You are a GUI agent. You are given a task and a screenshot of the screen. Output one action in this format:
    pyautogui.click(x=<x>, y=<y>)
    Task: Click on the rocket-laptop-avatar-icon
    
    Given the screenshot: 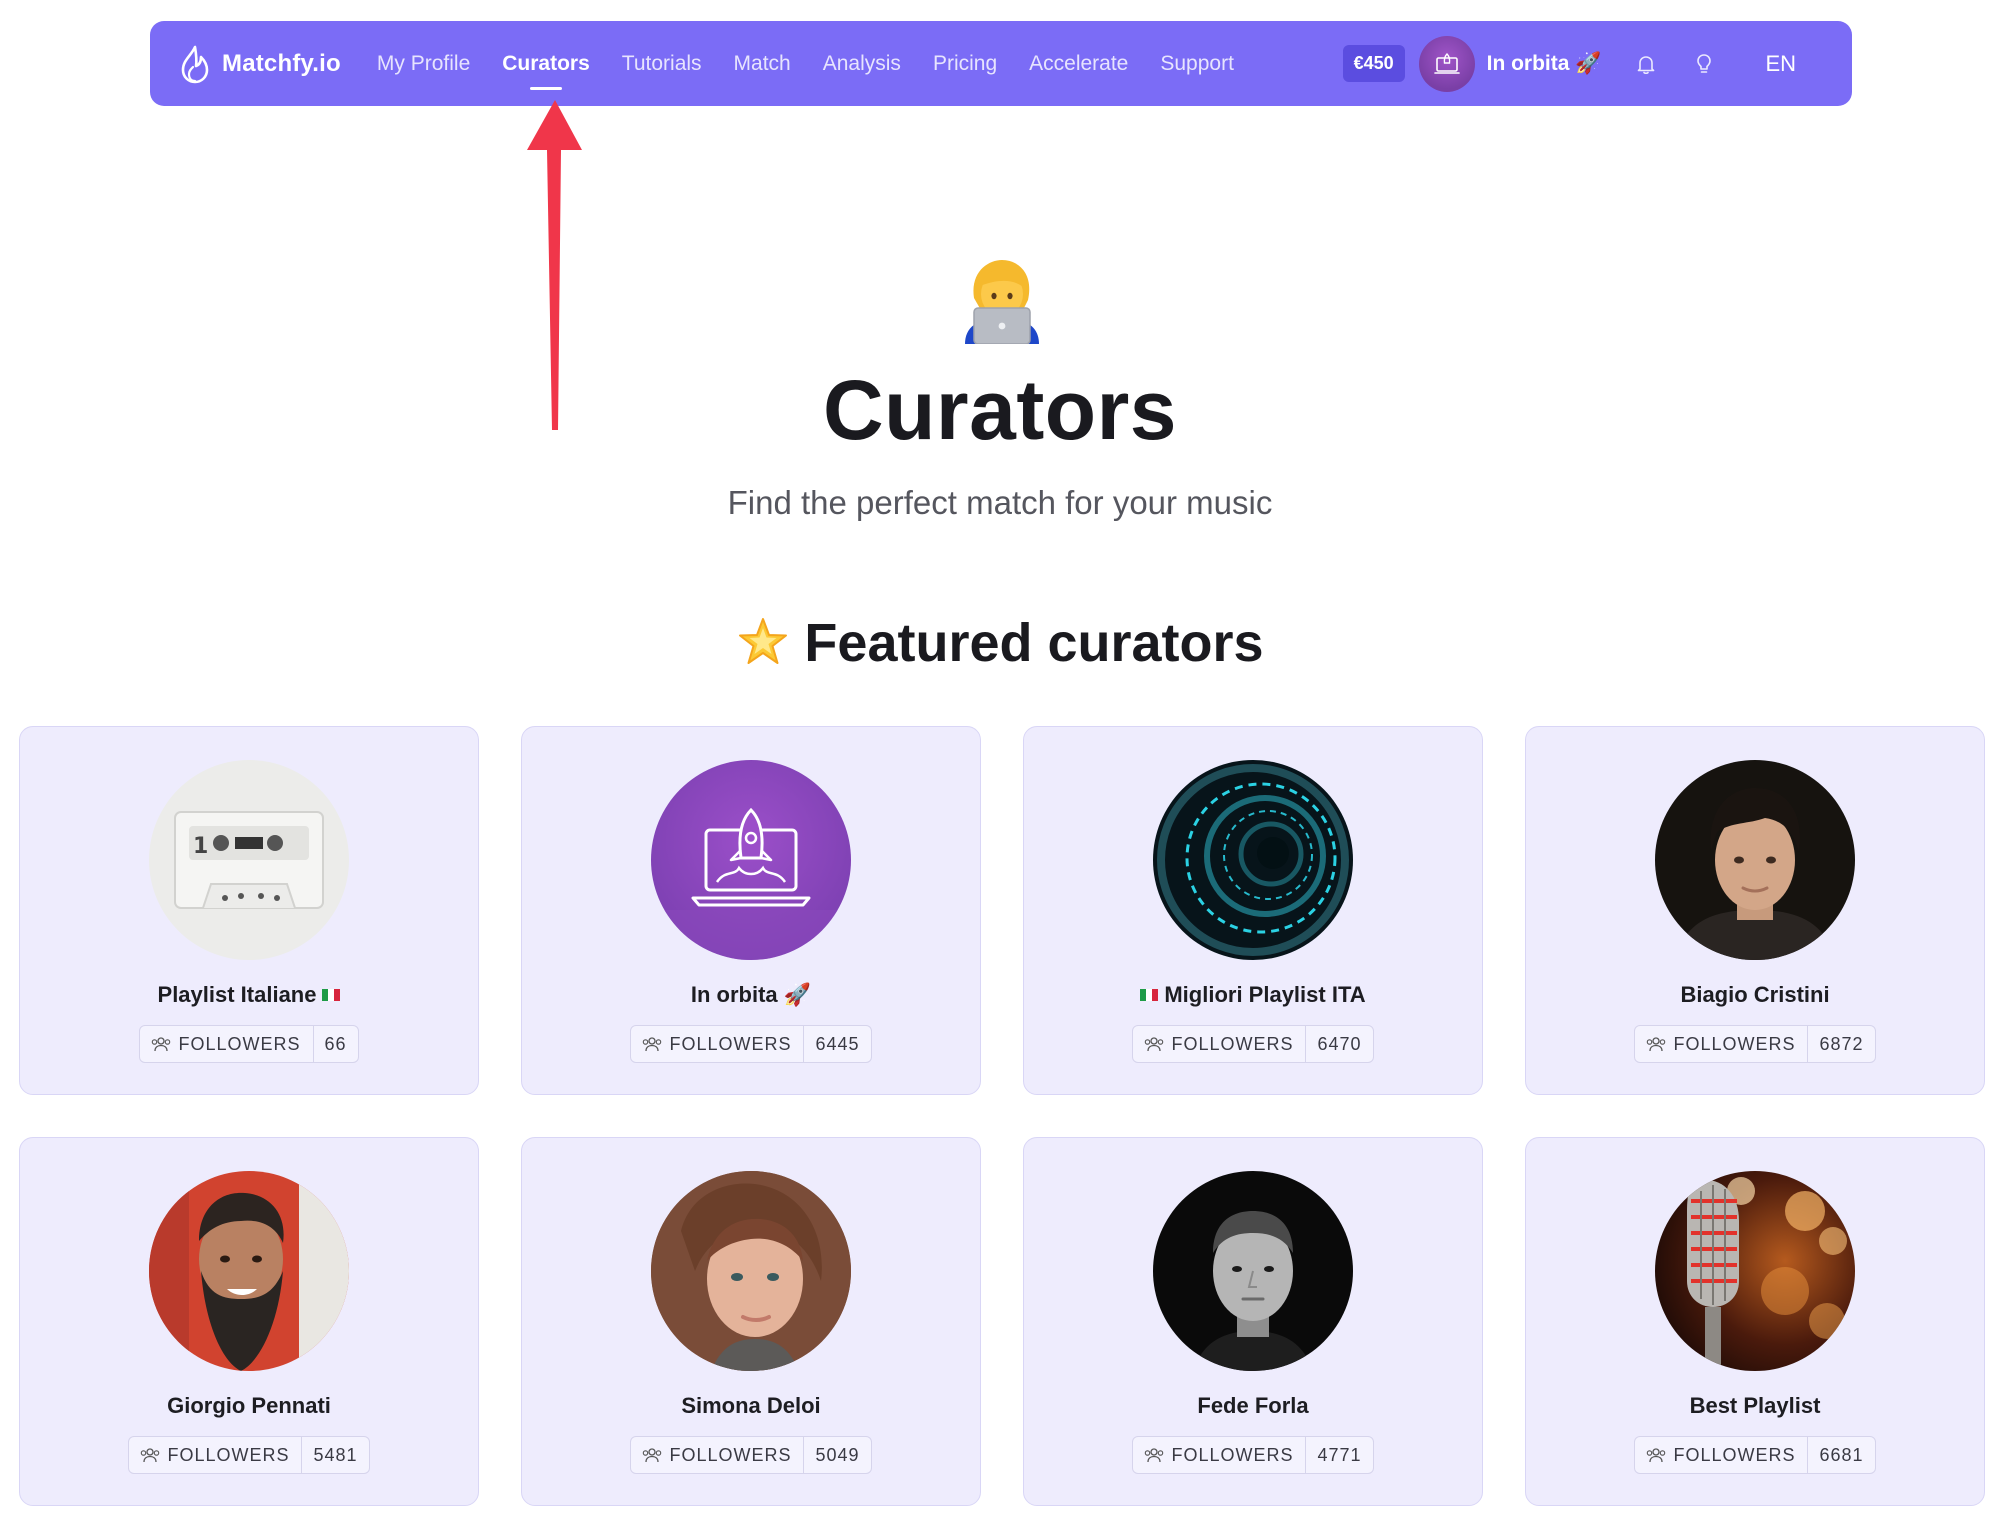 What is the action you would take?
    pyautogui.click(x=751, y=860)
    